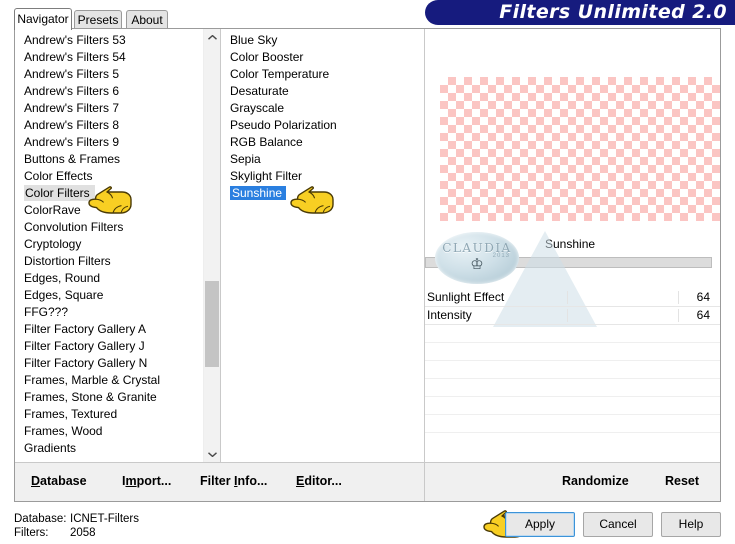 The image size is (735, 544). Describe the element at coordinates (322, 159) in the screenshot. I see `list-item: Sepia` at that location.